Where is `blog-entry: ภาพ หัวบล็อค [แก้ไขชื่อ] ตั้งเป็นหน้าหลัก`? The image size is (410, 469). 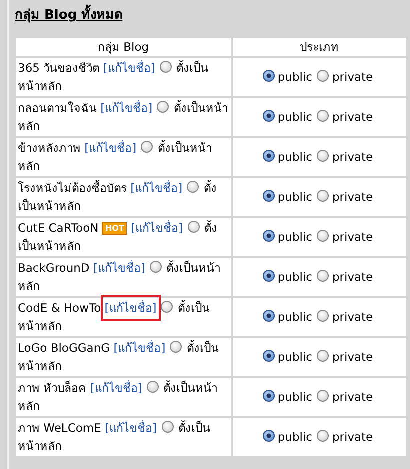
blog-entry: ภาพ หัวบล็อค [แก้ไขชื่อ] ตั้งเป็นหน้าหลัก is located at coordinates (118, 397).